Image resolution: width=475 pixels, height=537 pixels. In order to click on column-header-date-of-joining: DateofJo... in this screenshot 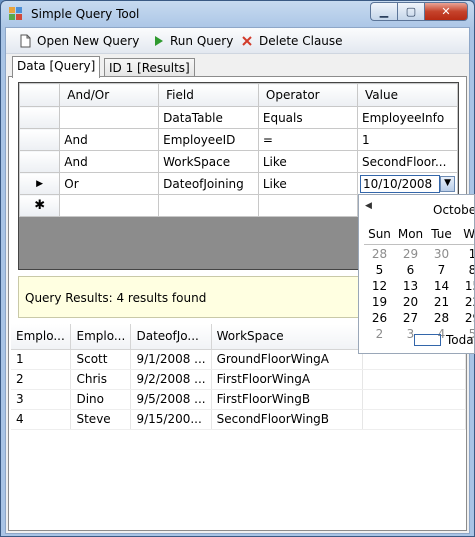, I will do `click(171, 337)`.